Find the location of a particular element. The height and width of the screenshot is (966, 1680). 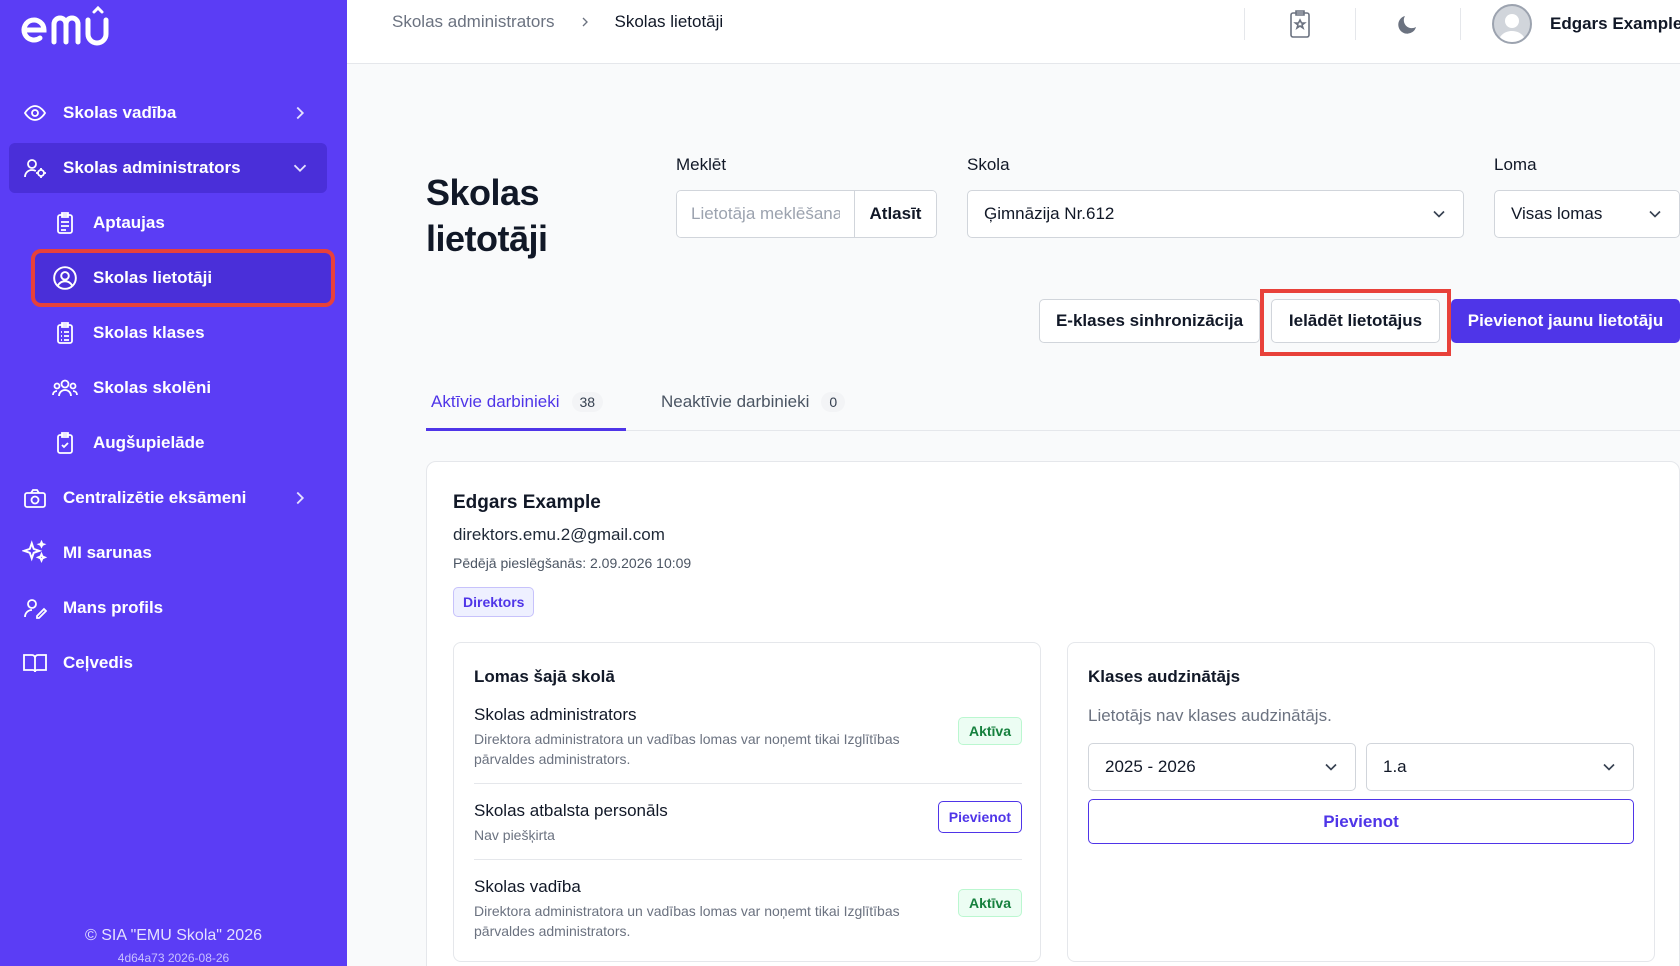

eklase-sync-button: E-klases sinhronizācija is located at coordinates (1149, 321).